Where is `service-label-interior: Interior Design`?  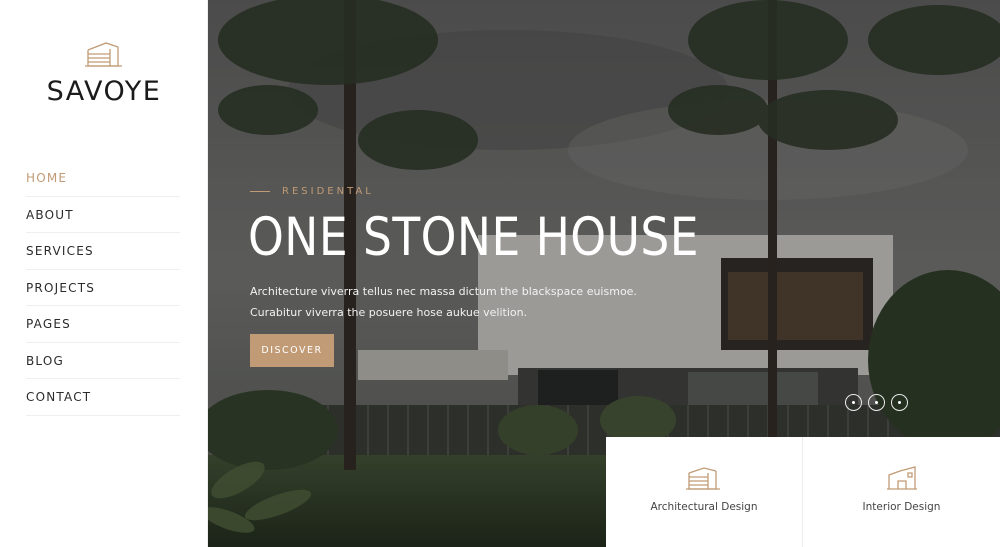
service-label-interior: Interior Design is located at coordinates (901, 507).